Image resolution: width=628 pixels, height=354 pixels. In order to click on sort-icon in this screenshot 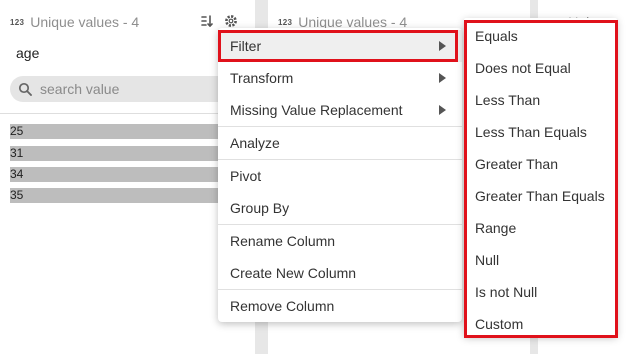, I will do `click(207, 21)`.